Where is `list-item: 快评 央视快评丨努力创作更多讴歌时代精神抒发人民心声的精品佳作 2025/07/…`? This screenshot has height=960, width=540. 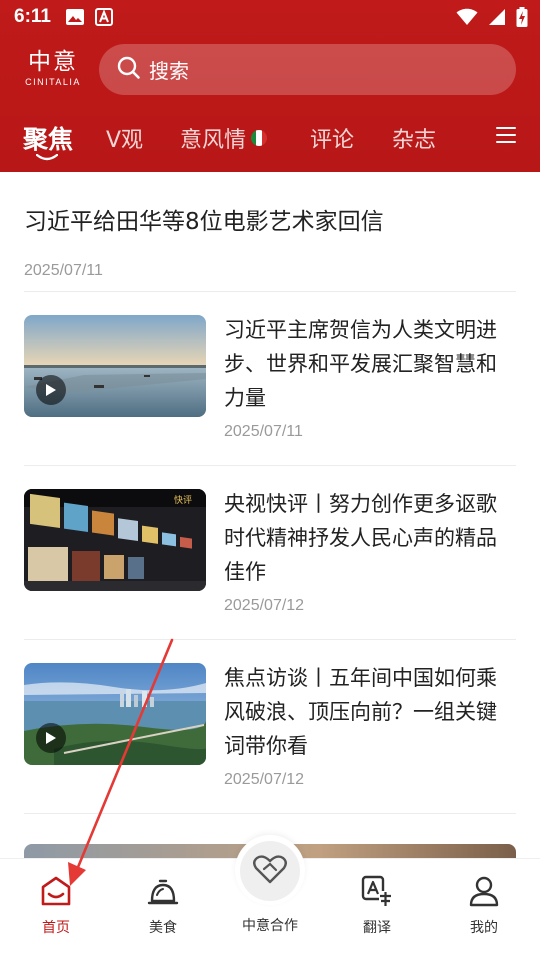 list-item: 快评 央视快评丨努力创作更多讴歌时代精神抒发人民心声的精品佳作 2025/07/… is located at coordinates (270, 559).